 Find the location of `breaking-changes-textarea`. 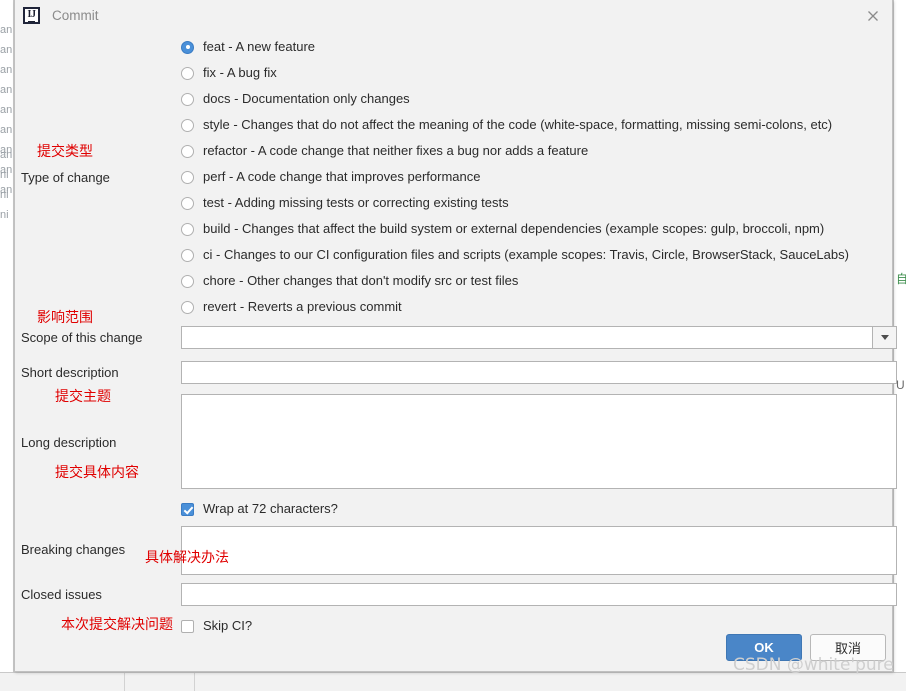

breaking-changes-textarea is located at coordinates (539, 550).